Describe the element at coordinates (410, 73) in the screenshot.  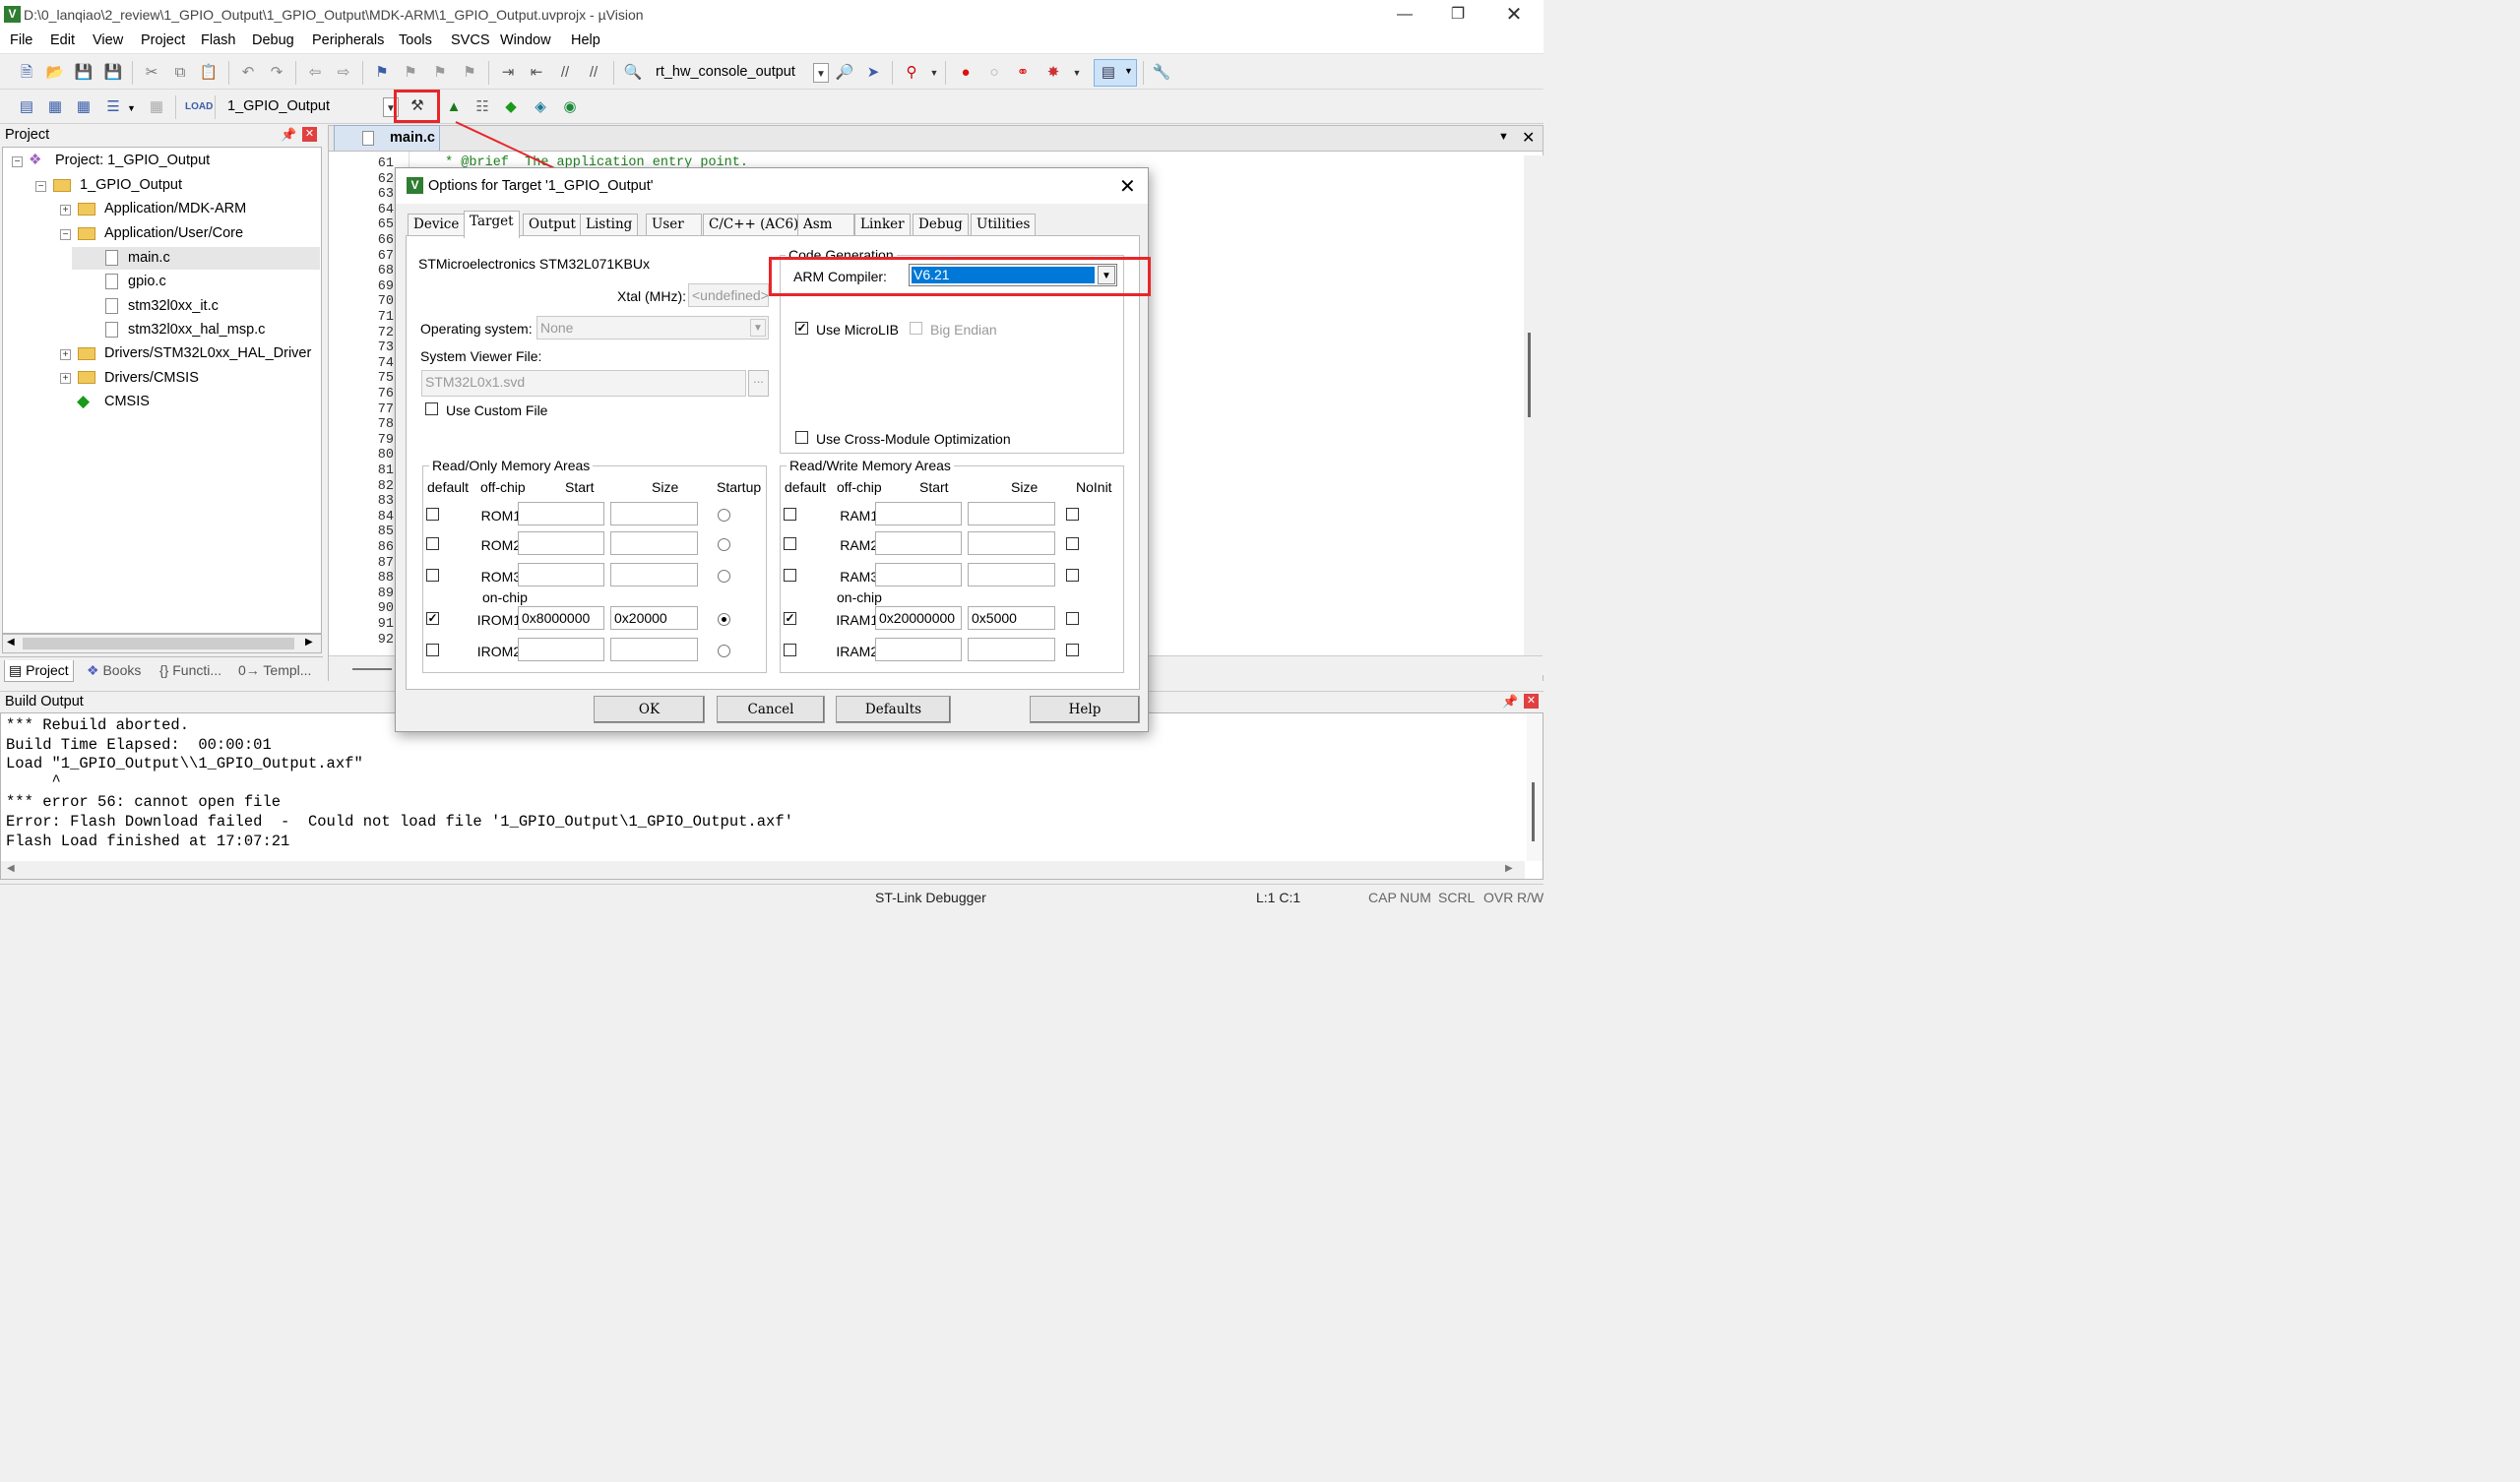
I see `prev-bookmark-icon: ⚑` at that location.